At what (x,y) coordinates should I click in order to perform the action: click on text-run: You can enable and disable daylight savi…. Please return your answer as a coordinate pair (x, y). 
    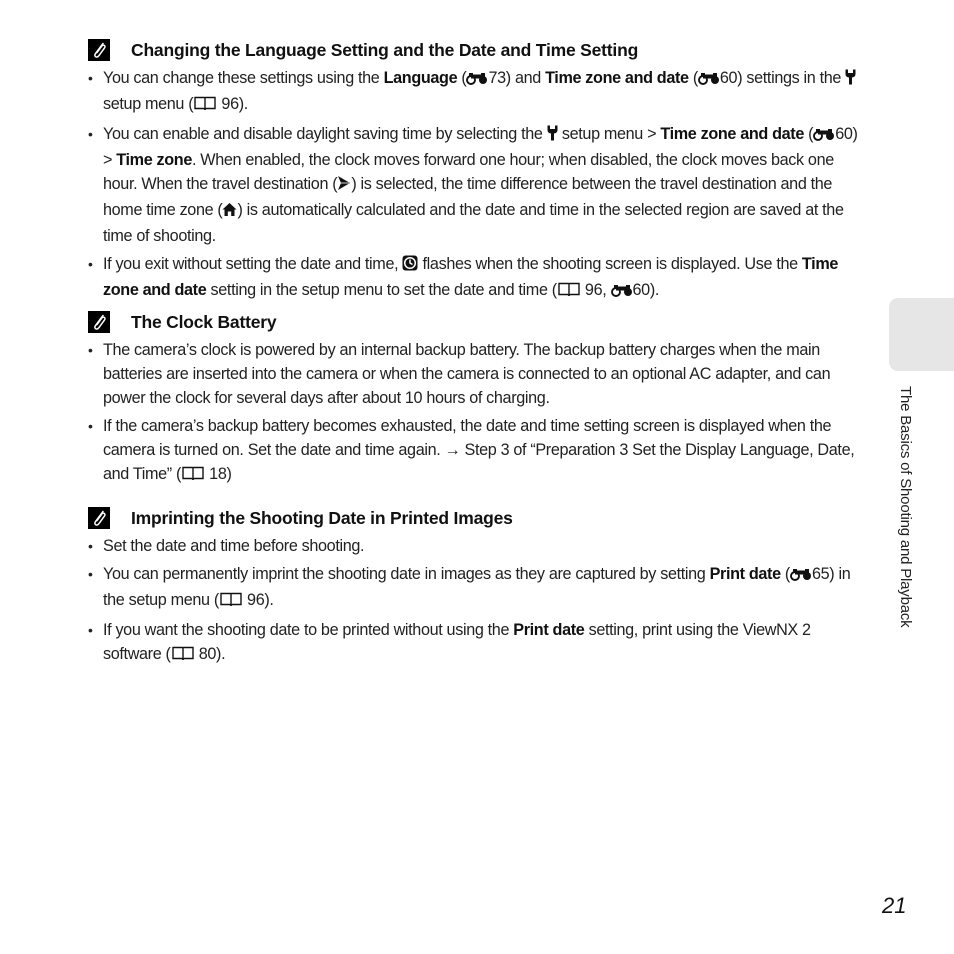
    Looking at the image, I should click on (325, 134).